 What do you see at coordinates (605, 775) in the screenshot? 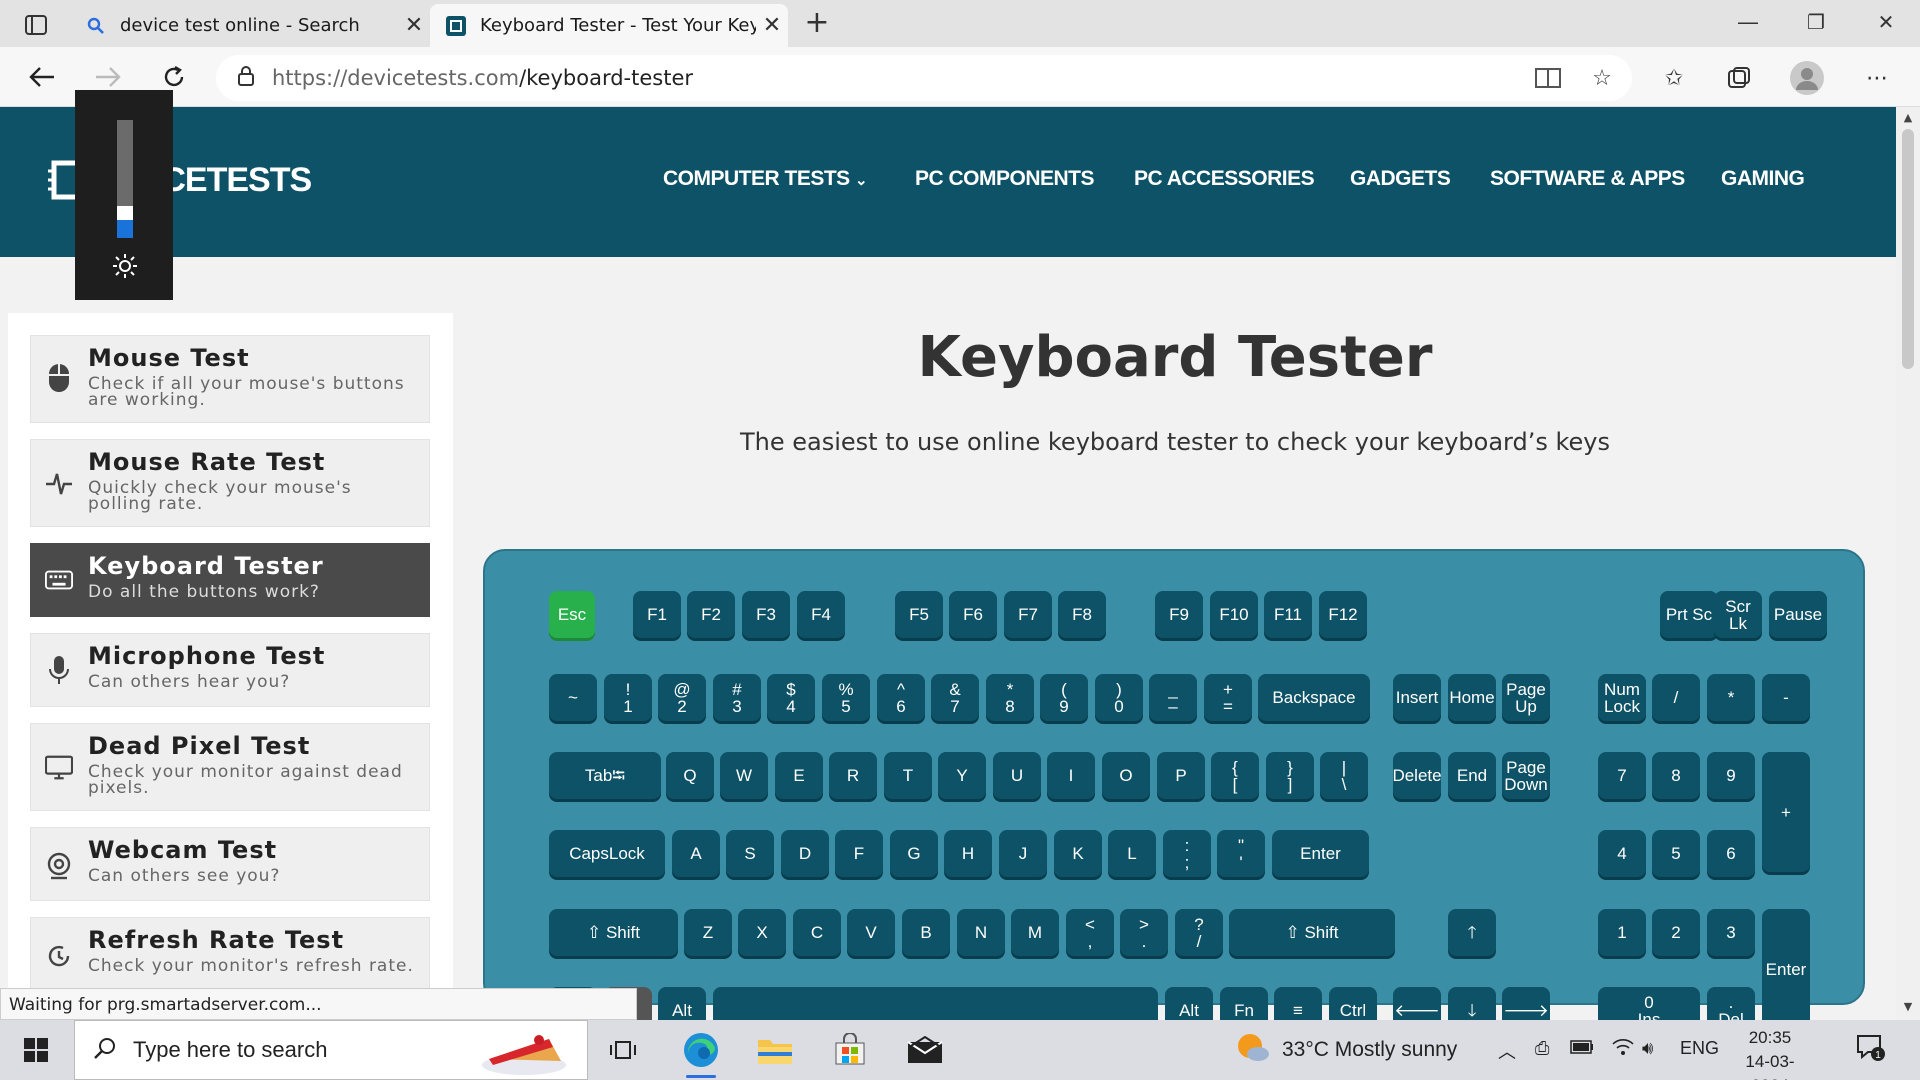
I see `key-tab: Tab⭾` at bounding box center [605, 775].